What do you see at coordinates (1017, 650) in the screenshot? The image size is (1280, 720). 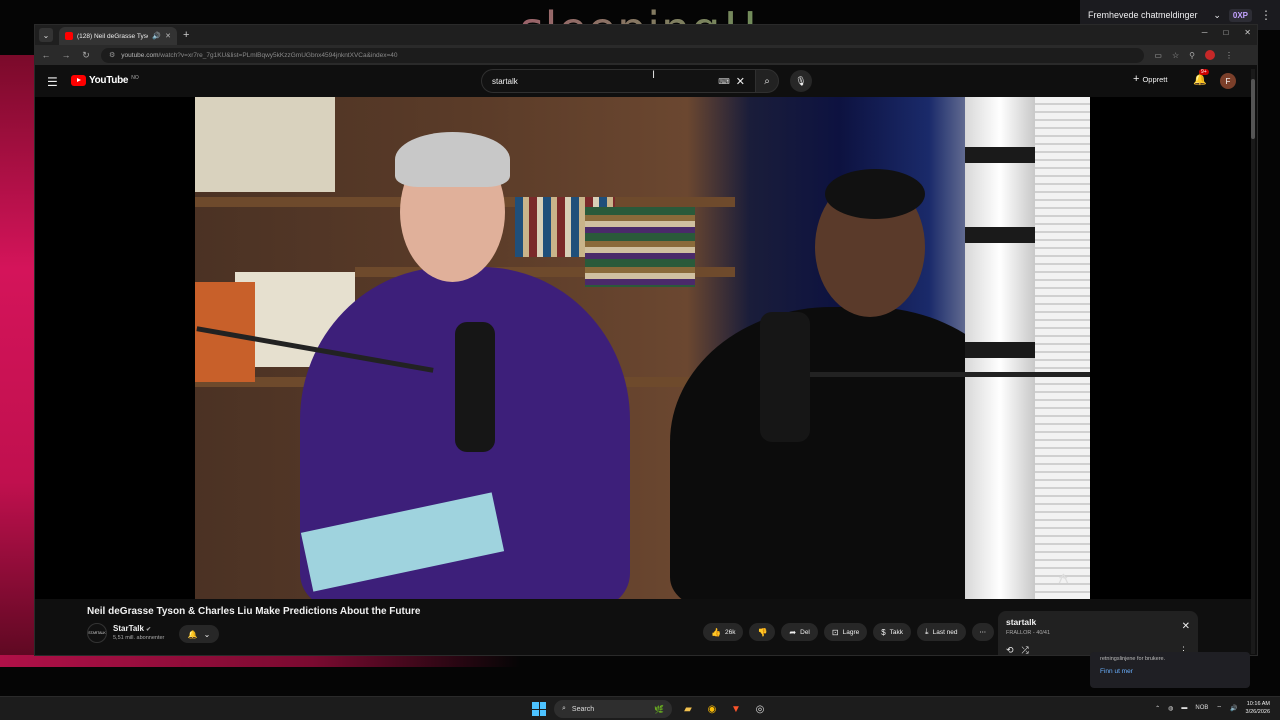 I see `playlist-controls: ⟲ ⤮` at bounding box center [1017, 650].